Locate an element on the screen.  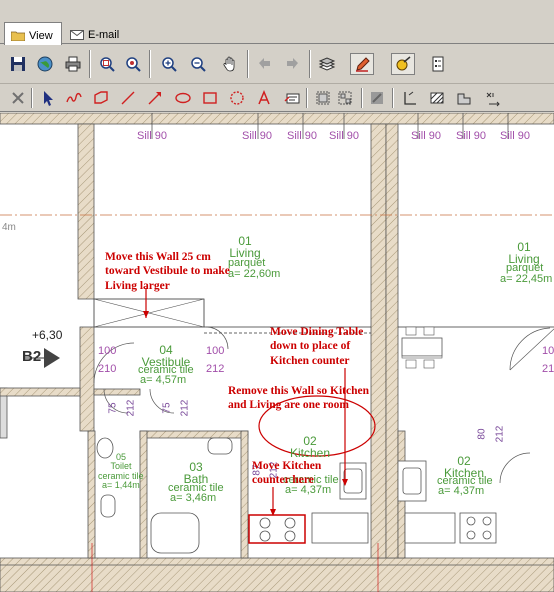
text-tool-button is located at coordinates (264, 98).